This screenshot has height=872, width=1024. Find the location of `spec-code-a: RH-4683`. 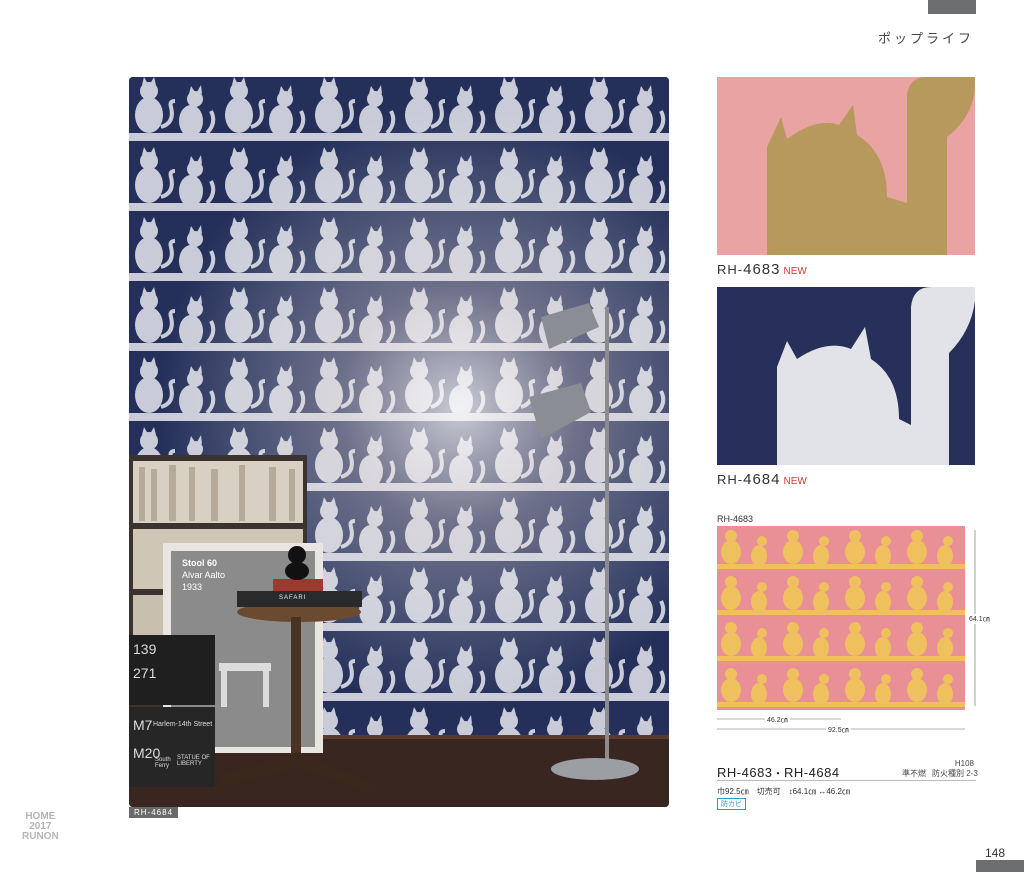

spec-code-a: RH-4683 is located at coordinates (745, 772).